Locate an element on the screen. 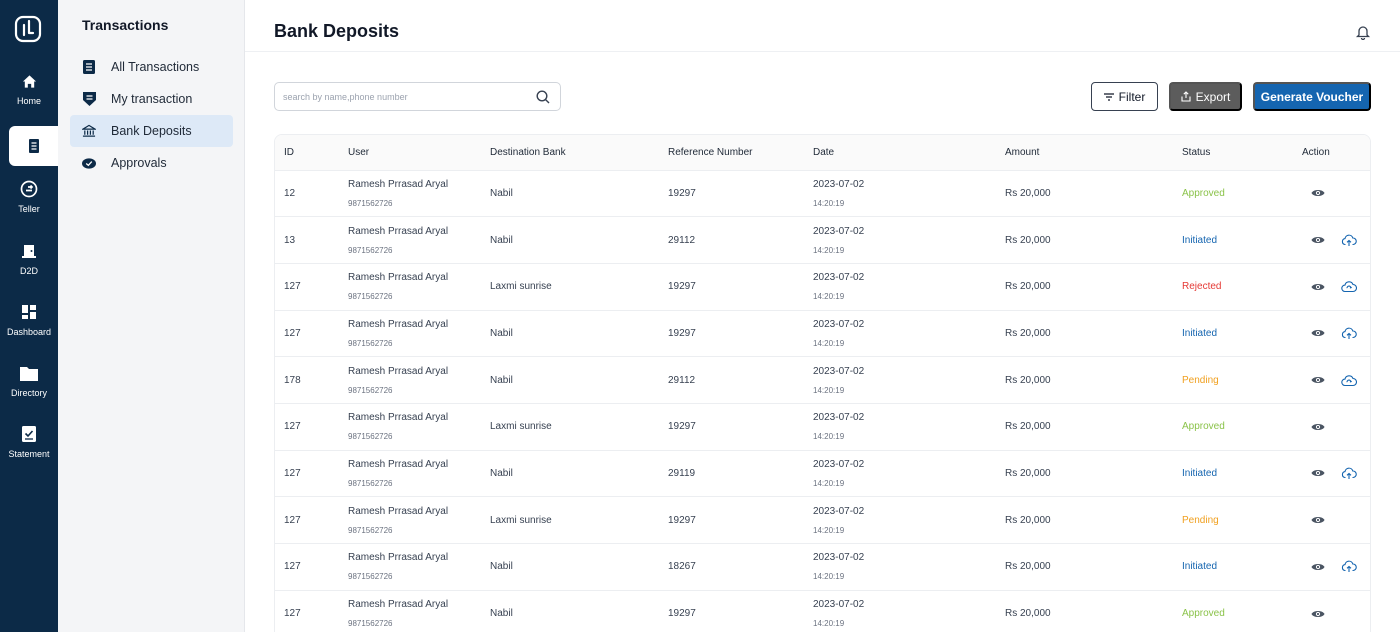 The height and width of the screenshot is (632, 1400). column-header-destination-bank: Destination Bank is located at coordinates (579, 152).